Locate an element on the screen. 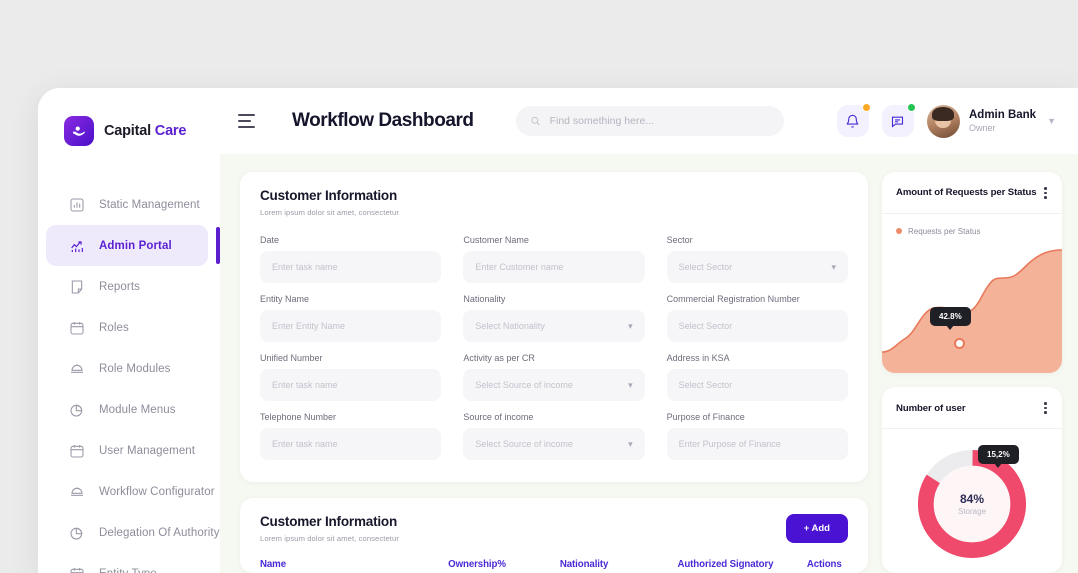  sidebar-item-entity-type: Entity Type is located at coordinates (127, 563).